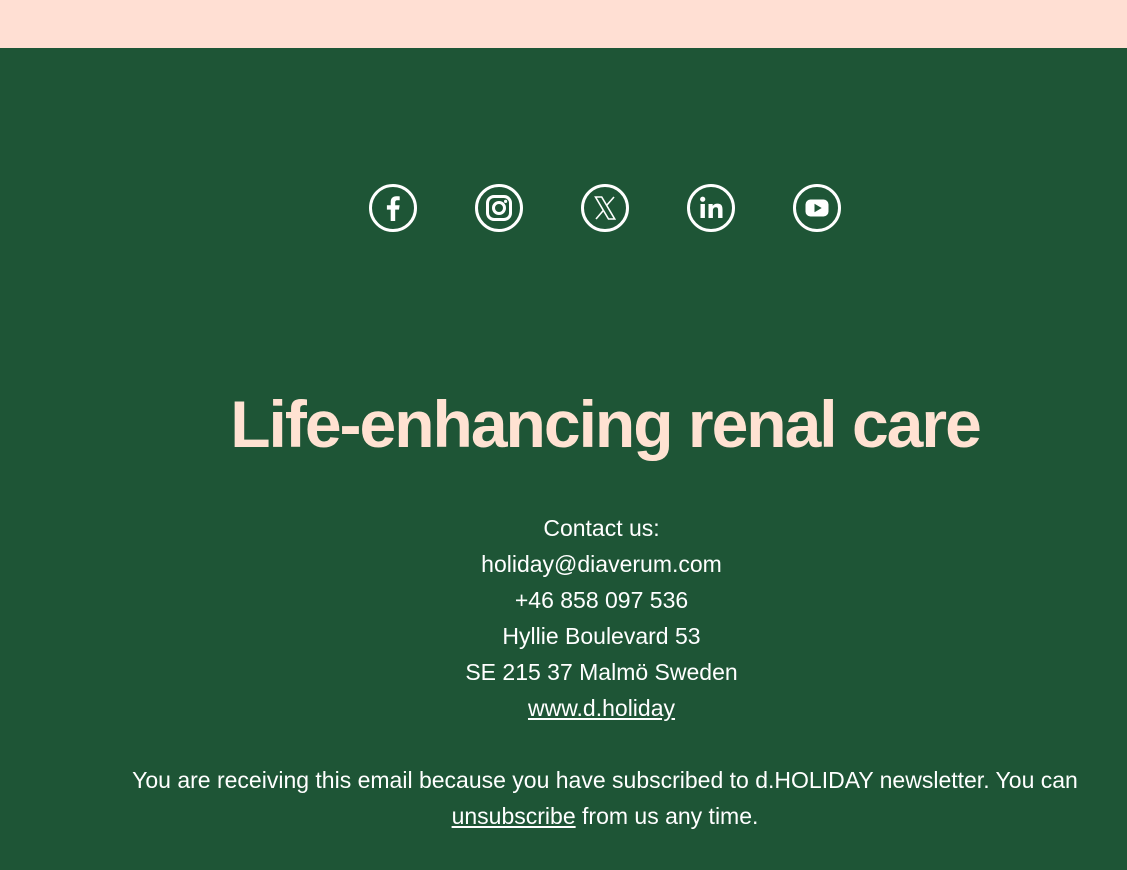  I want to click on x-link, so click(605, 208).